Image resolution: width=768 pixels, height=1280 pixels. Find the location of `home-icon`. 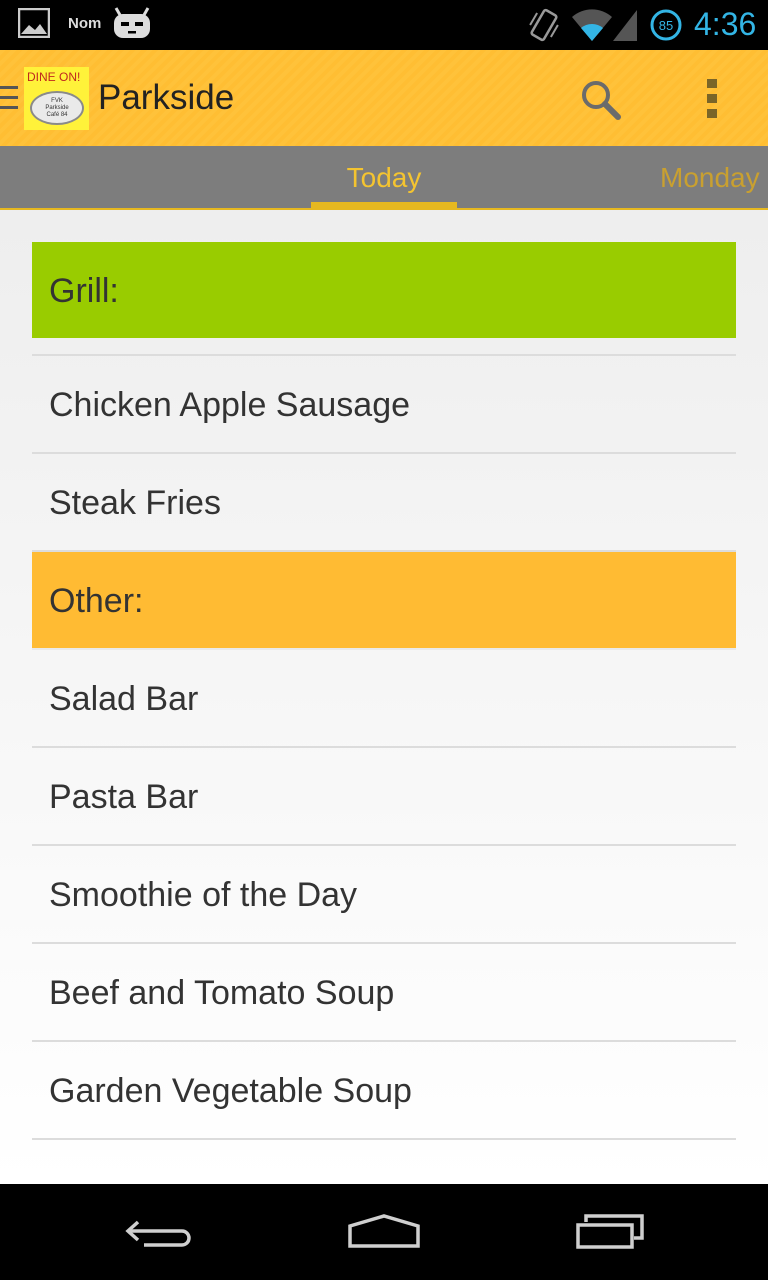

home-icon is located at coordinates (384, 1231).